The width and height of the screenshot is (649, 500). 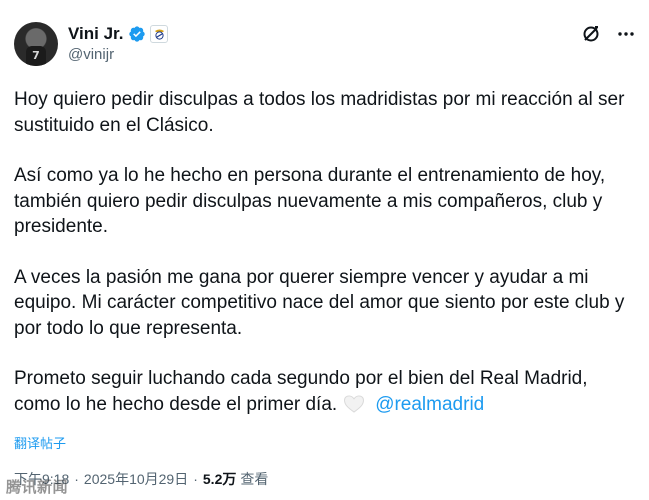 I want to click on tweet-header: 7 Vini Jr. @vinijr, so click(x=324, y=45).